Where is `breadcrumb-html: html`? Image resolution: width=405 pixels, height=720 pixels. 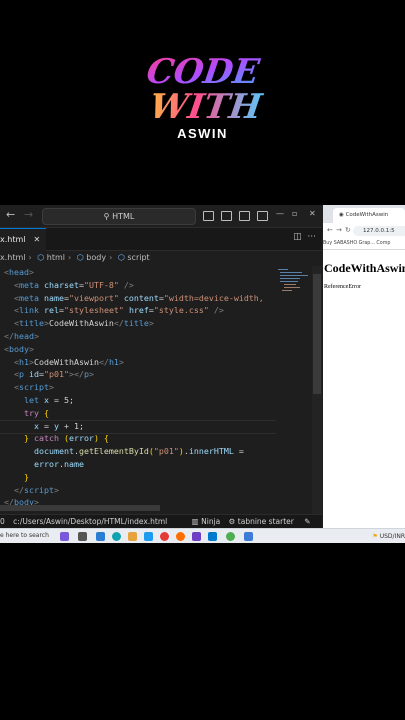 breadcrumb-html: html is located at coordinates (56, 257).